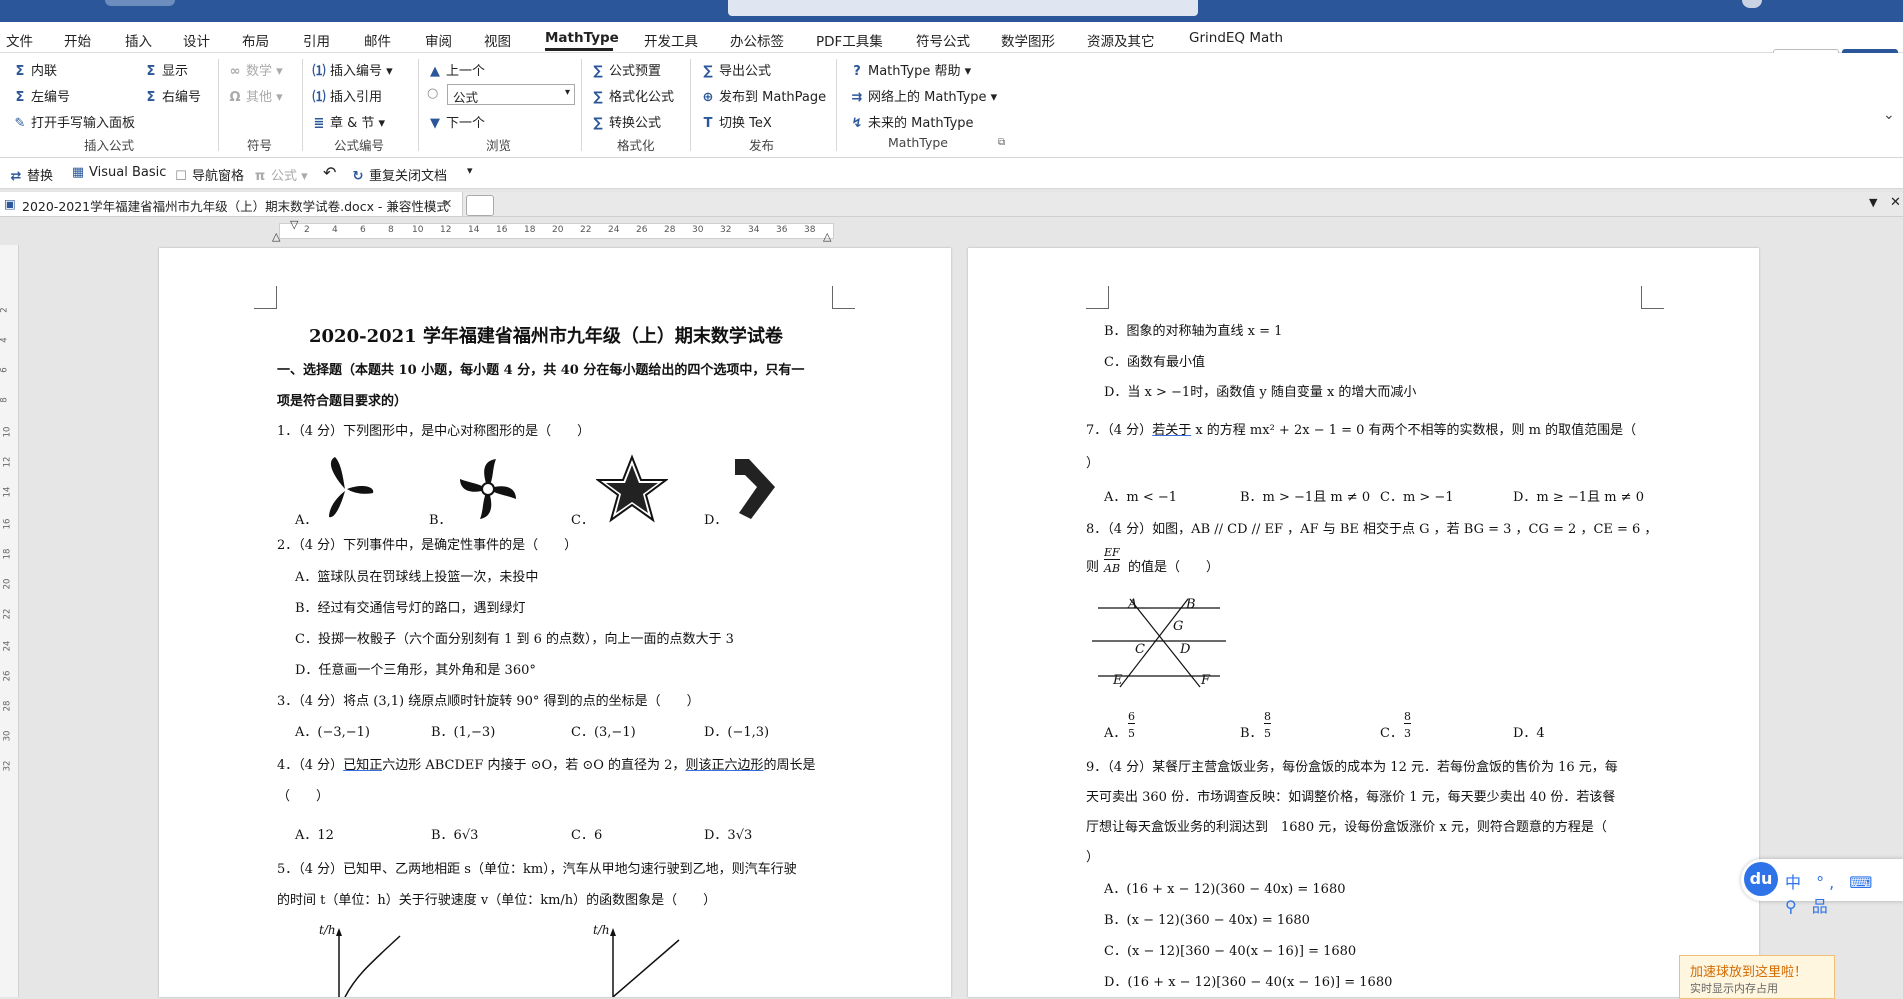 The image size is (1903, 999). What do you see at coordinates (440, 520) in the screenshot?
I see `q1-option-b: B．` at bounding box center [440, 520].